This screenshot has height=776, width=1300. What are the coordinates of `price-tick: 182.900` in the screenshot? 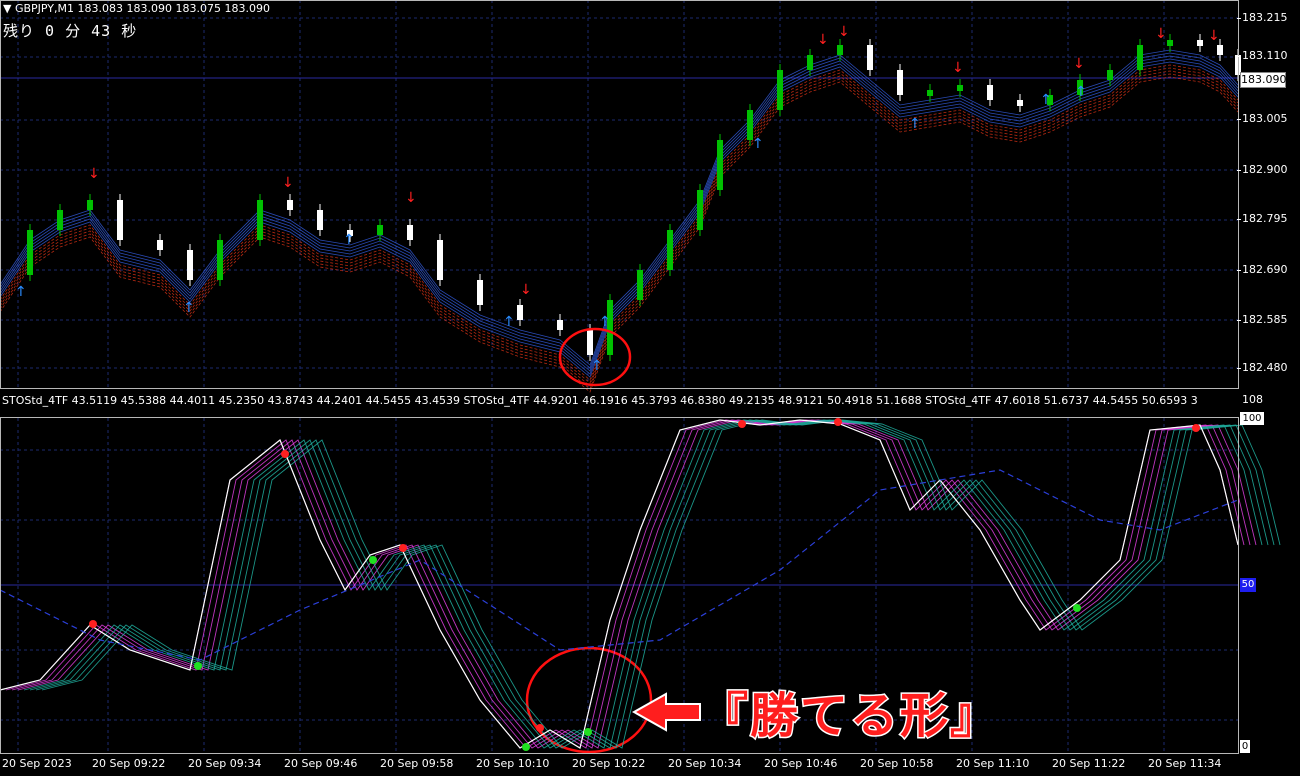 It's located at (1262, 169).